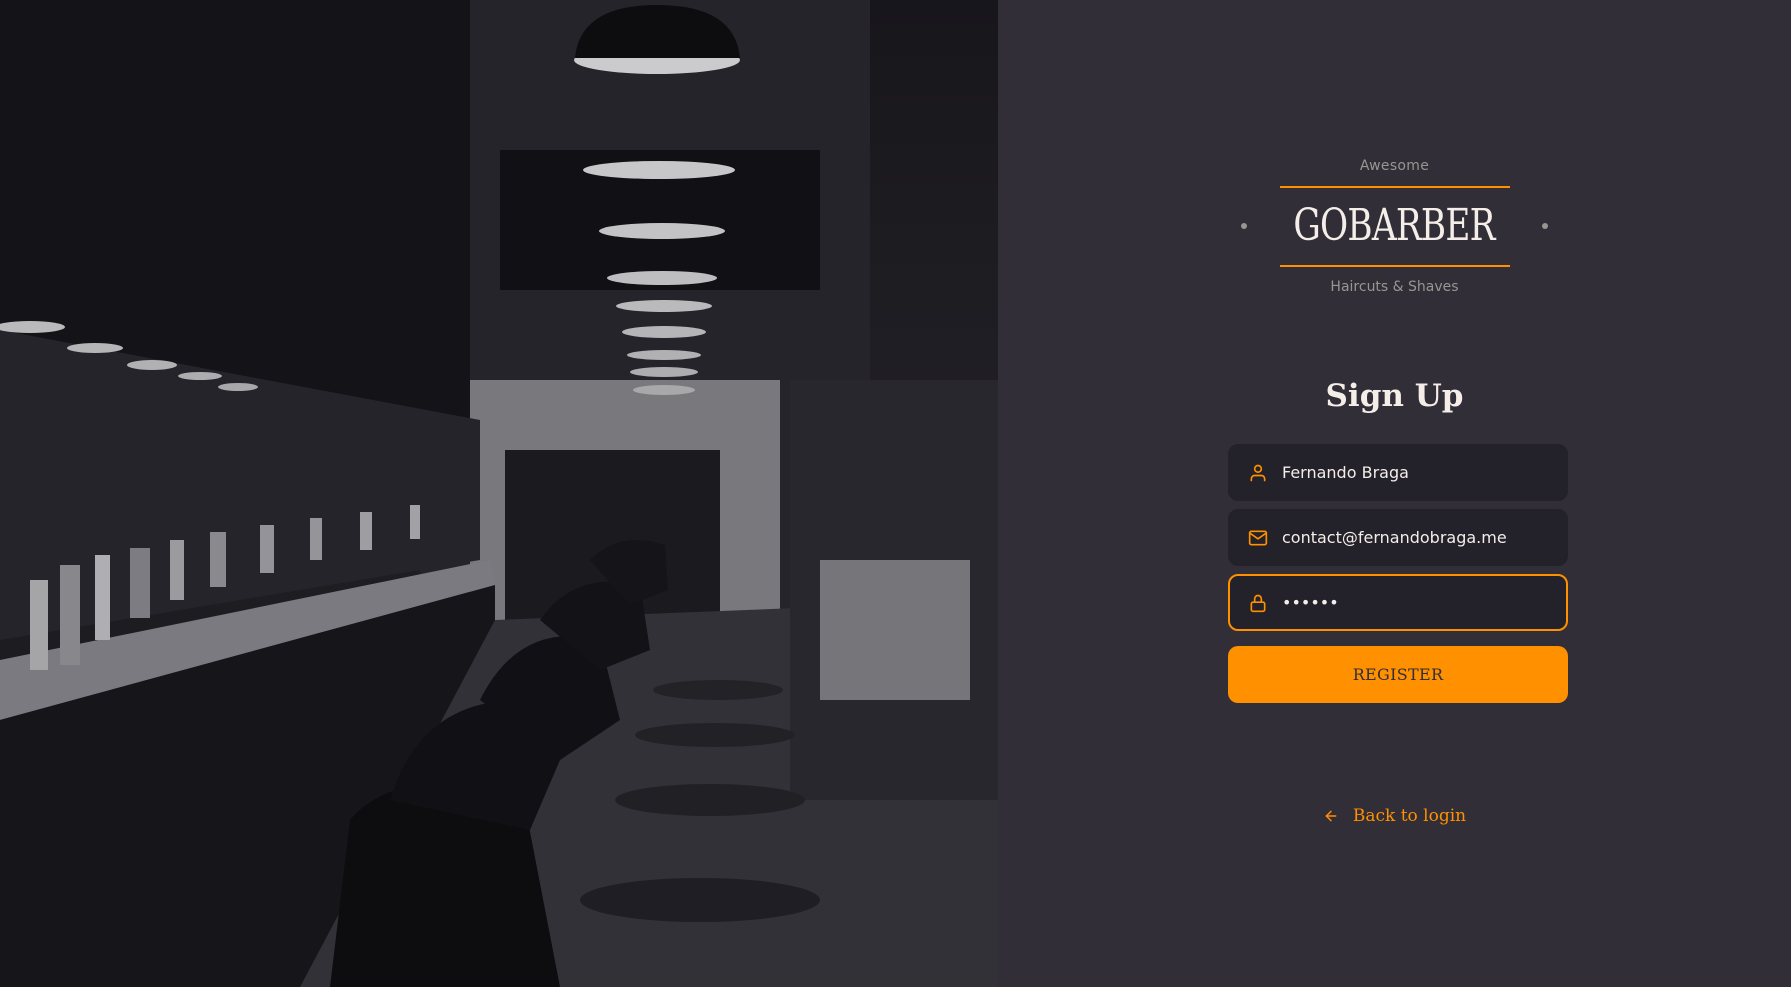 Image resolution: width=1791 pixels, height=987 pixels. What do you see at coordinates (1394, 187) in the screenshot?
I see `logo-top-rule` at bounding box center [1394, 187].